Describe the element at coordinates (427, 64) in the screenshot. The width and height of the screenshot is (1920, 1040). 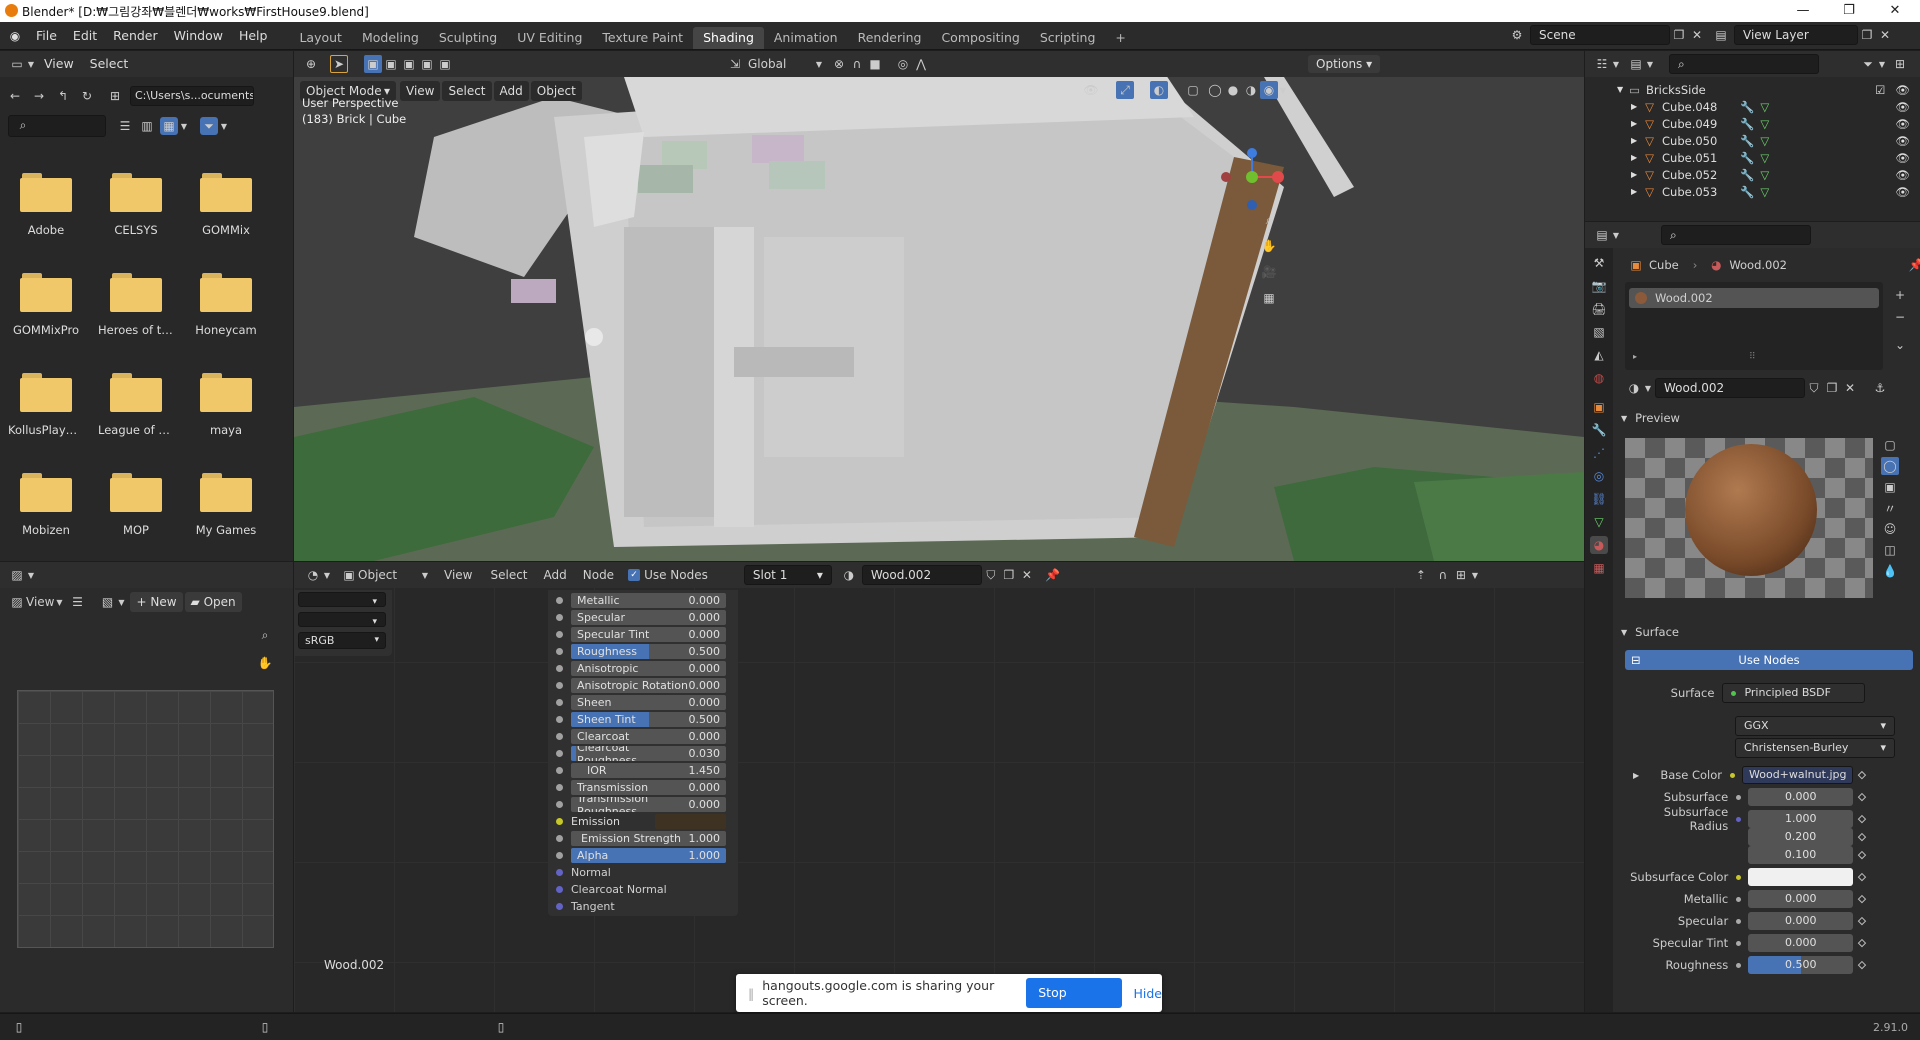
I see `select-mode-invert-icon: ▣` at that location.